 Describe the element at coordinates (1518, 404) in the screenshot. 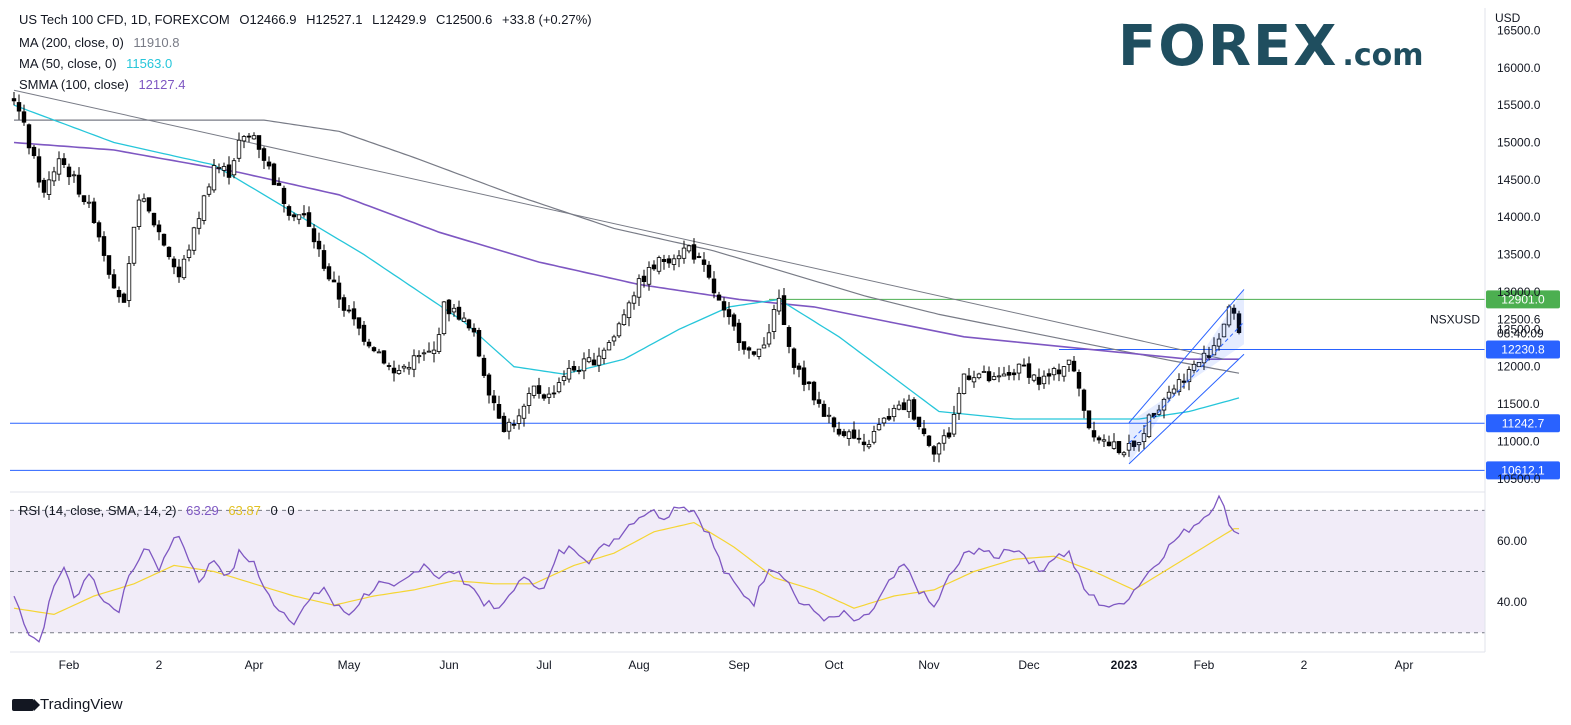

I see `y-tick-label: 11500.0` at that location.